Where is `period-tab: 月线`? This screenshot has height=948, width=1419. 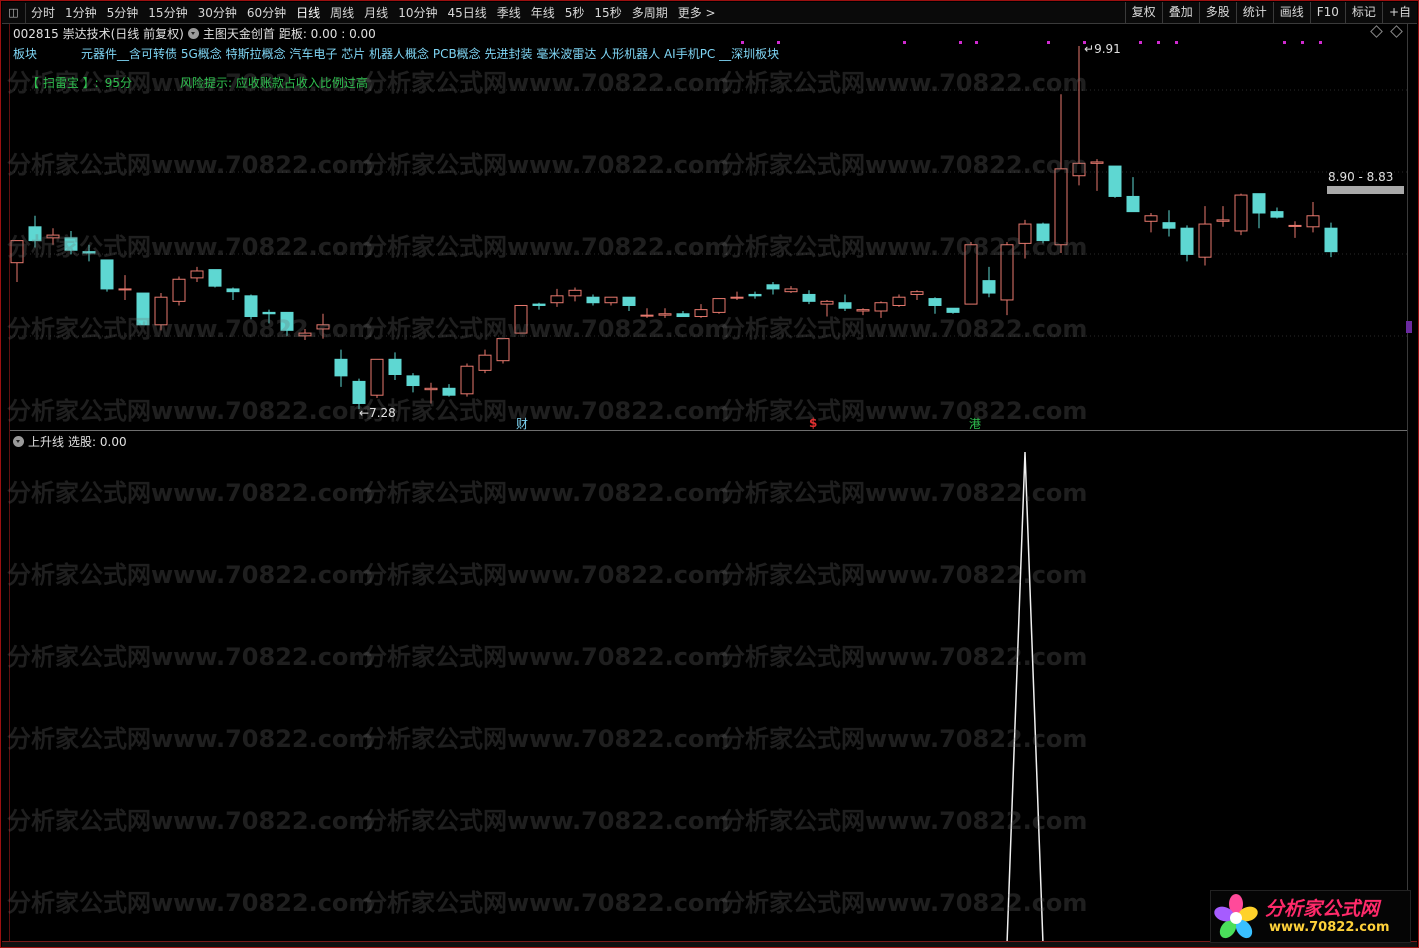
period-tab: 月线 is located at coordinates (376, 13).